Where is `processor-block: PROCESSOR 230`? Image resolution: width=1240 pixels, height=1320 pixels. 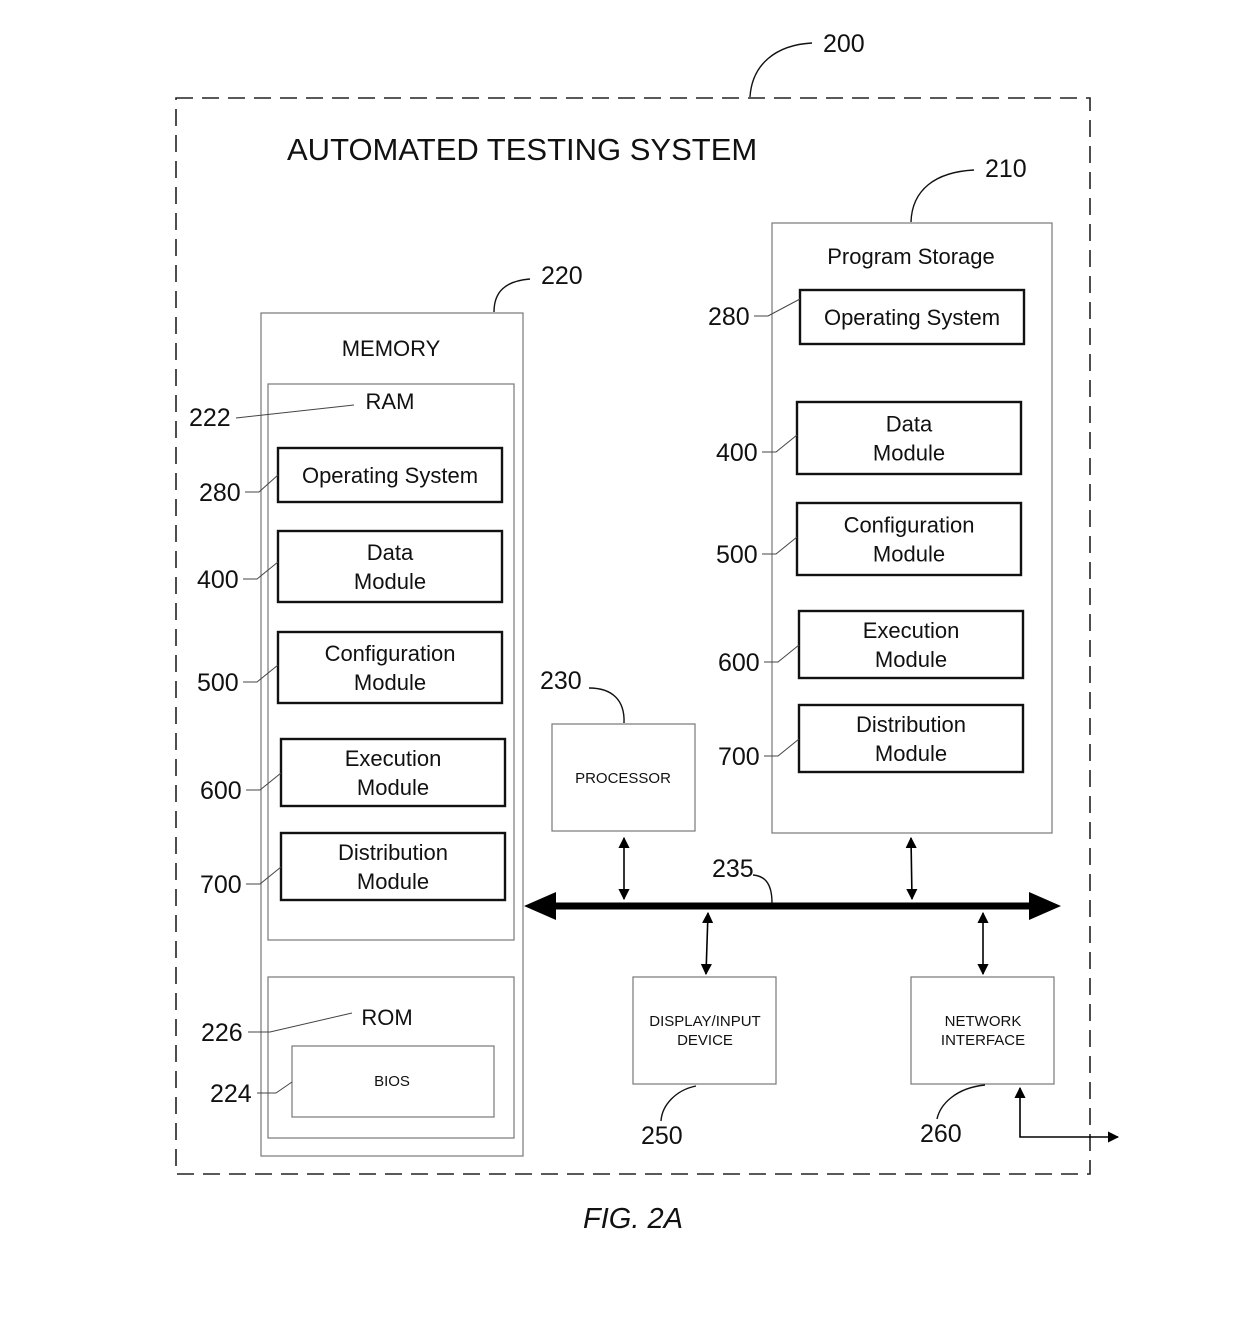 processor-block: PROCESSOR 230 is located at coordinates (618, 749).